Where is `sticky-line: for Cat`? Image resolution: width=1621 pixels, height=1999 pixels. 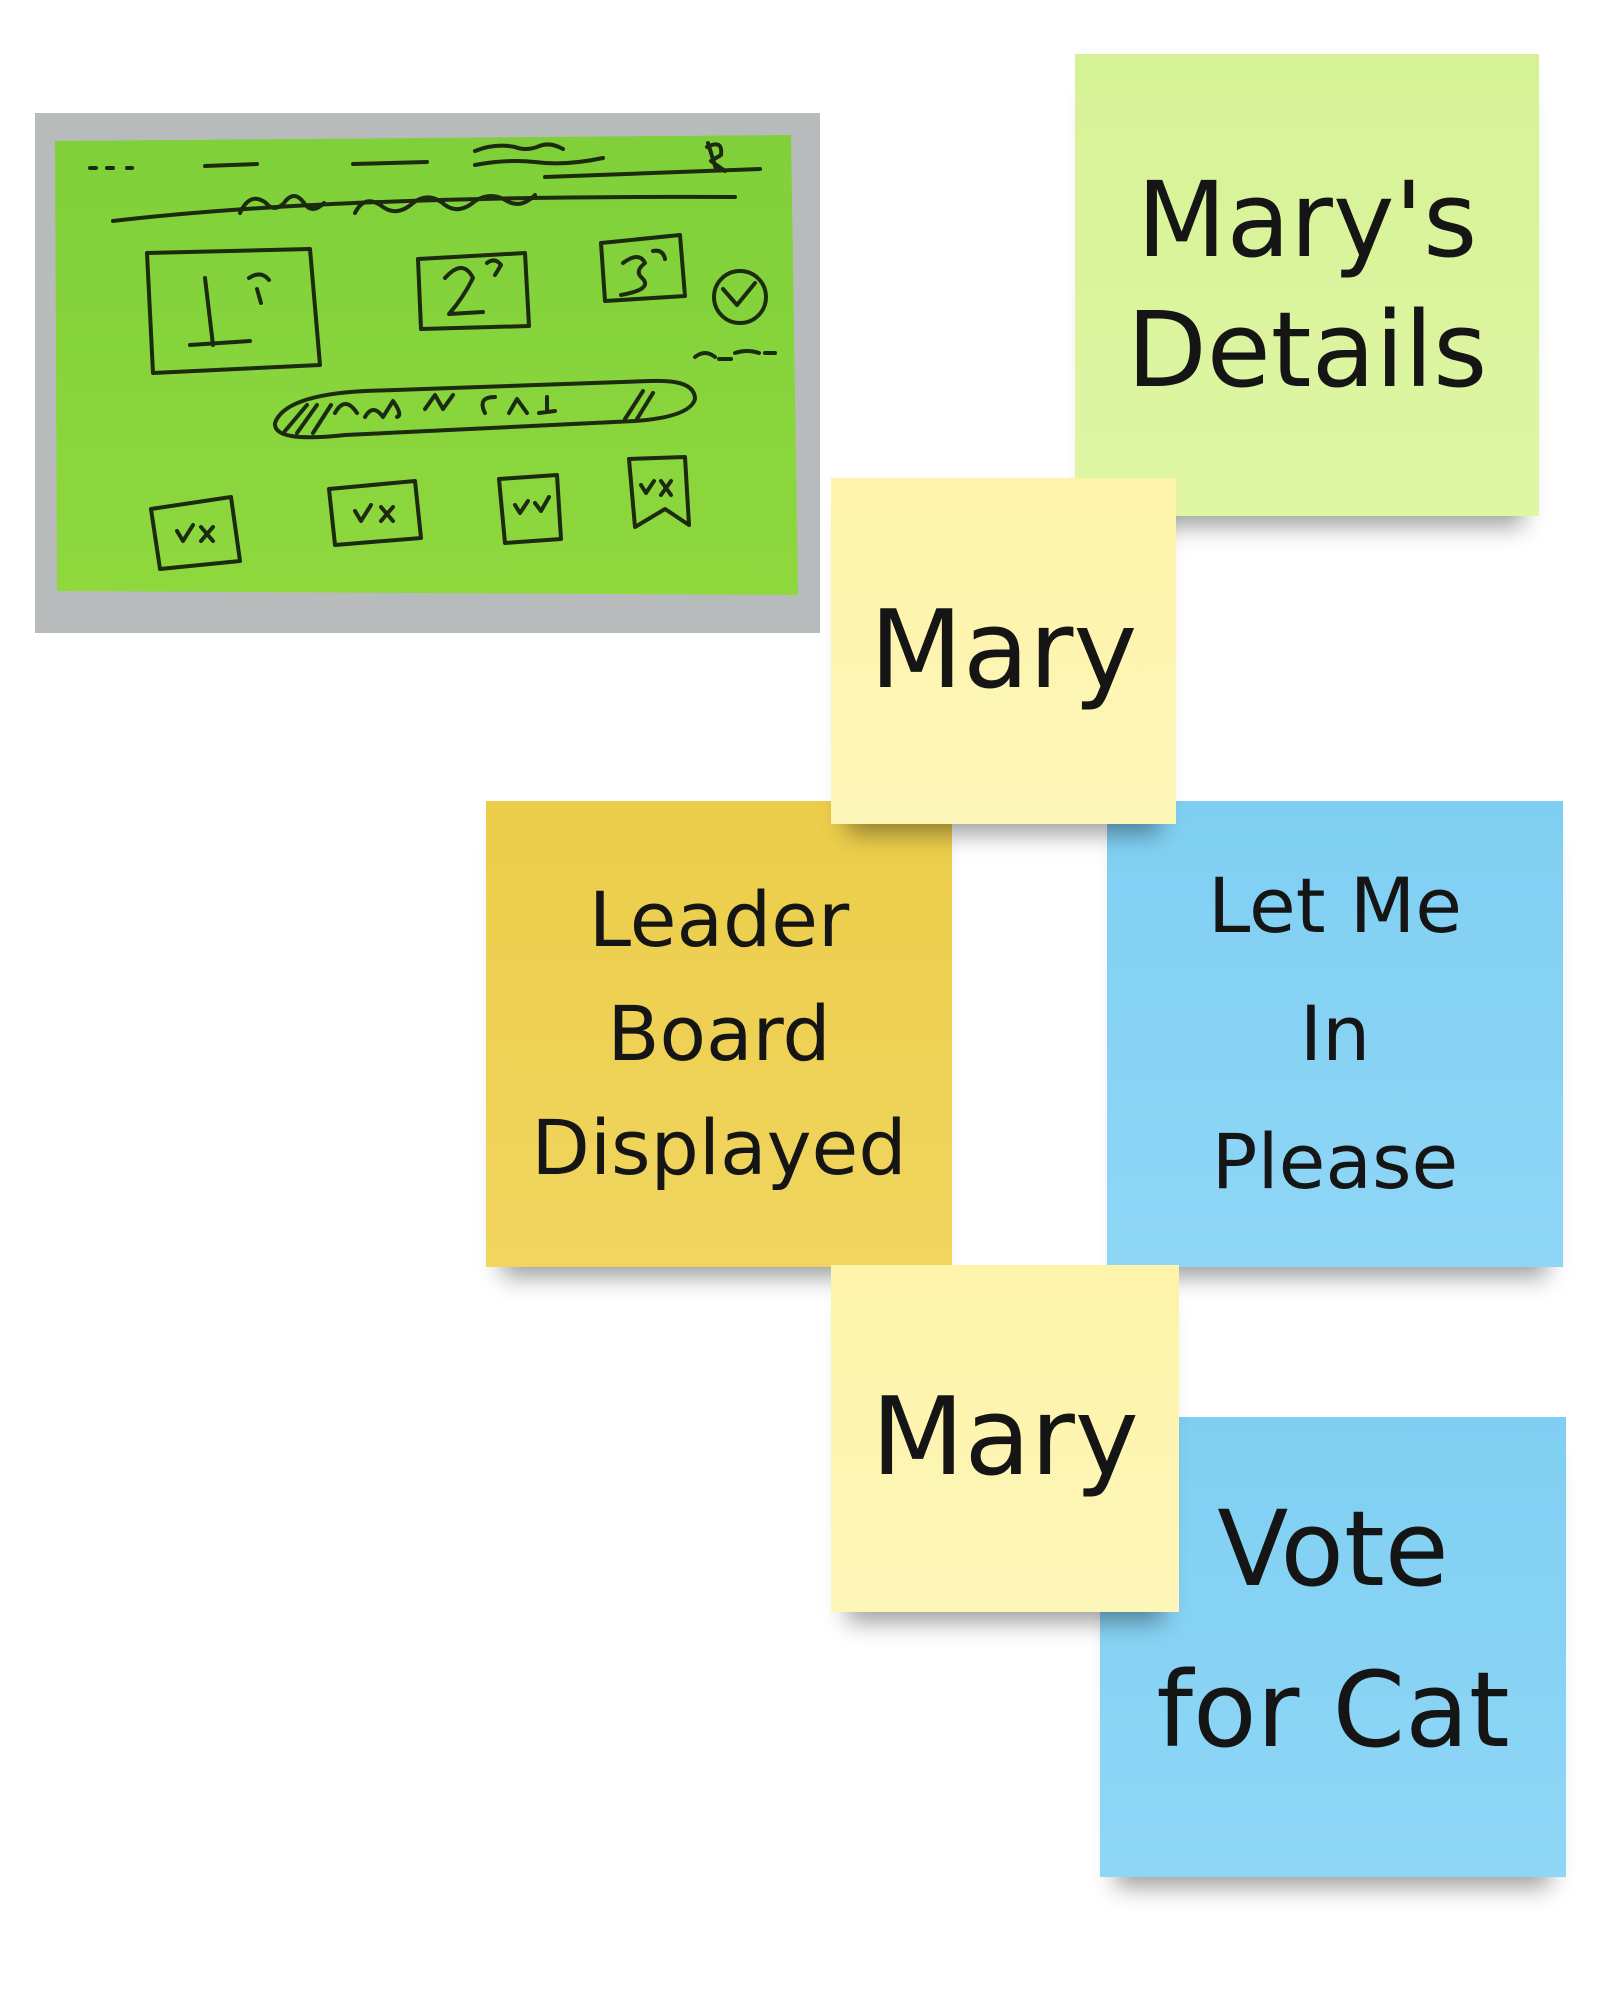
sticky-line: for Cat is located at coordinates (1333, 1710).